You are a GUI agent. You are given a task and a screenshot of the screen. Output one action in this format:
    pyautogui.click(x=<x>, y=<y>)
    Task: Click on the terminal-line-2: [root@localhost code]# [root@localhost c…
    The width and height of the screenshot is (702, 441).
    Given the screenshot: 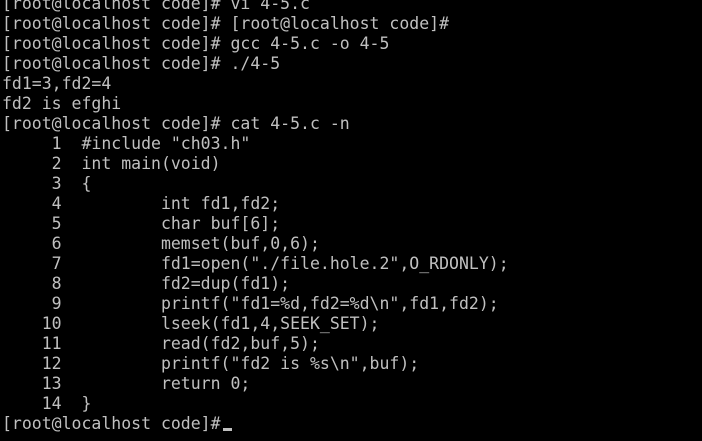 What is the action you would take?
    pyautogui.click(x=226, y=23)
    